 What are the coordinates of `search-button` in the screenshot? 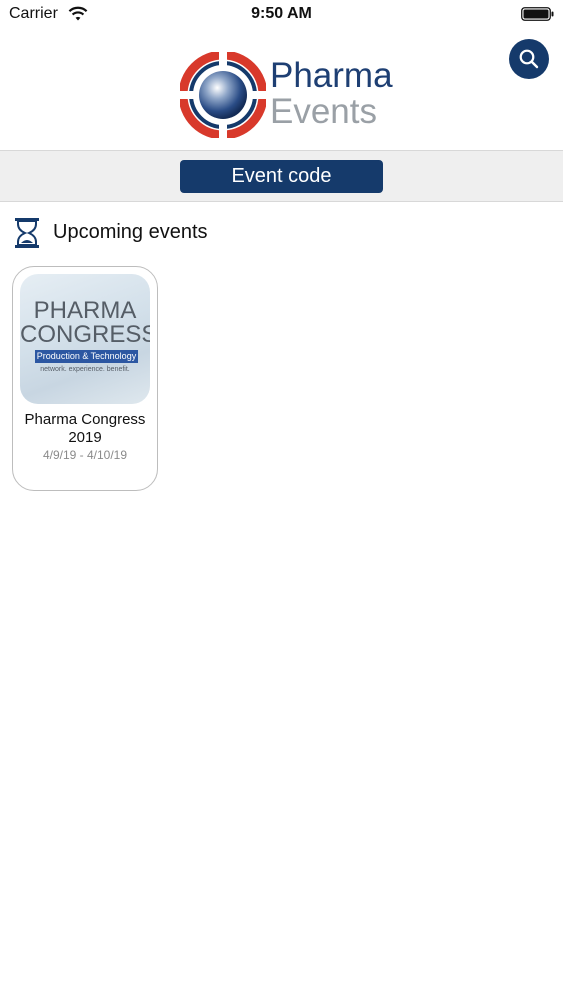 It's located at (529, 59).